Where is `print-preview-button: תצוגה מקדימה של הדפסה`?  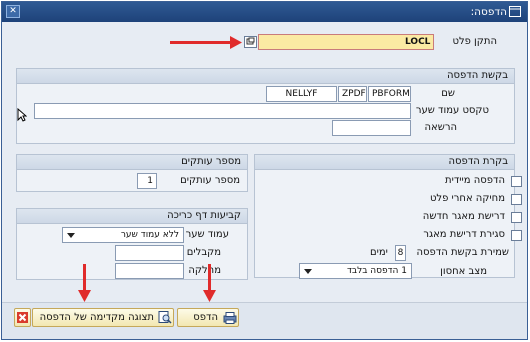 print-preview-button: תצוגה מקדימה של הדפסה is located at coordinates (103, 317).